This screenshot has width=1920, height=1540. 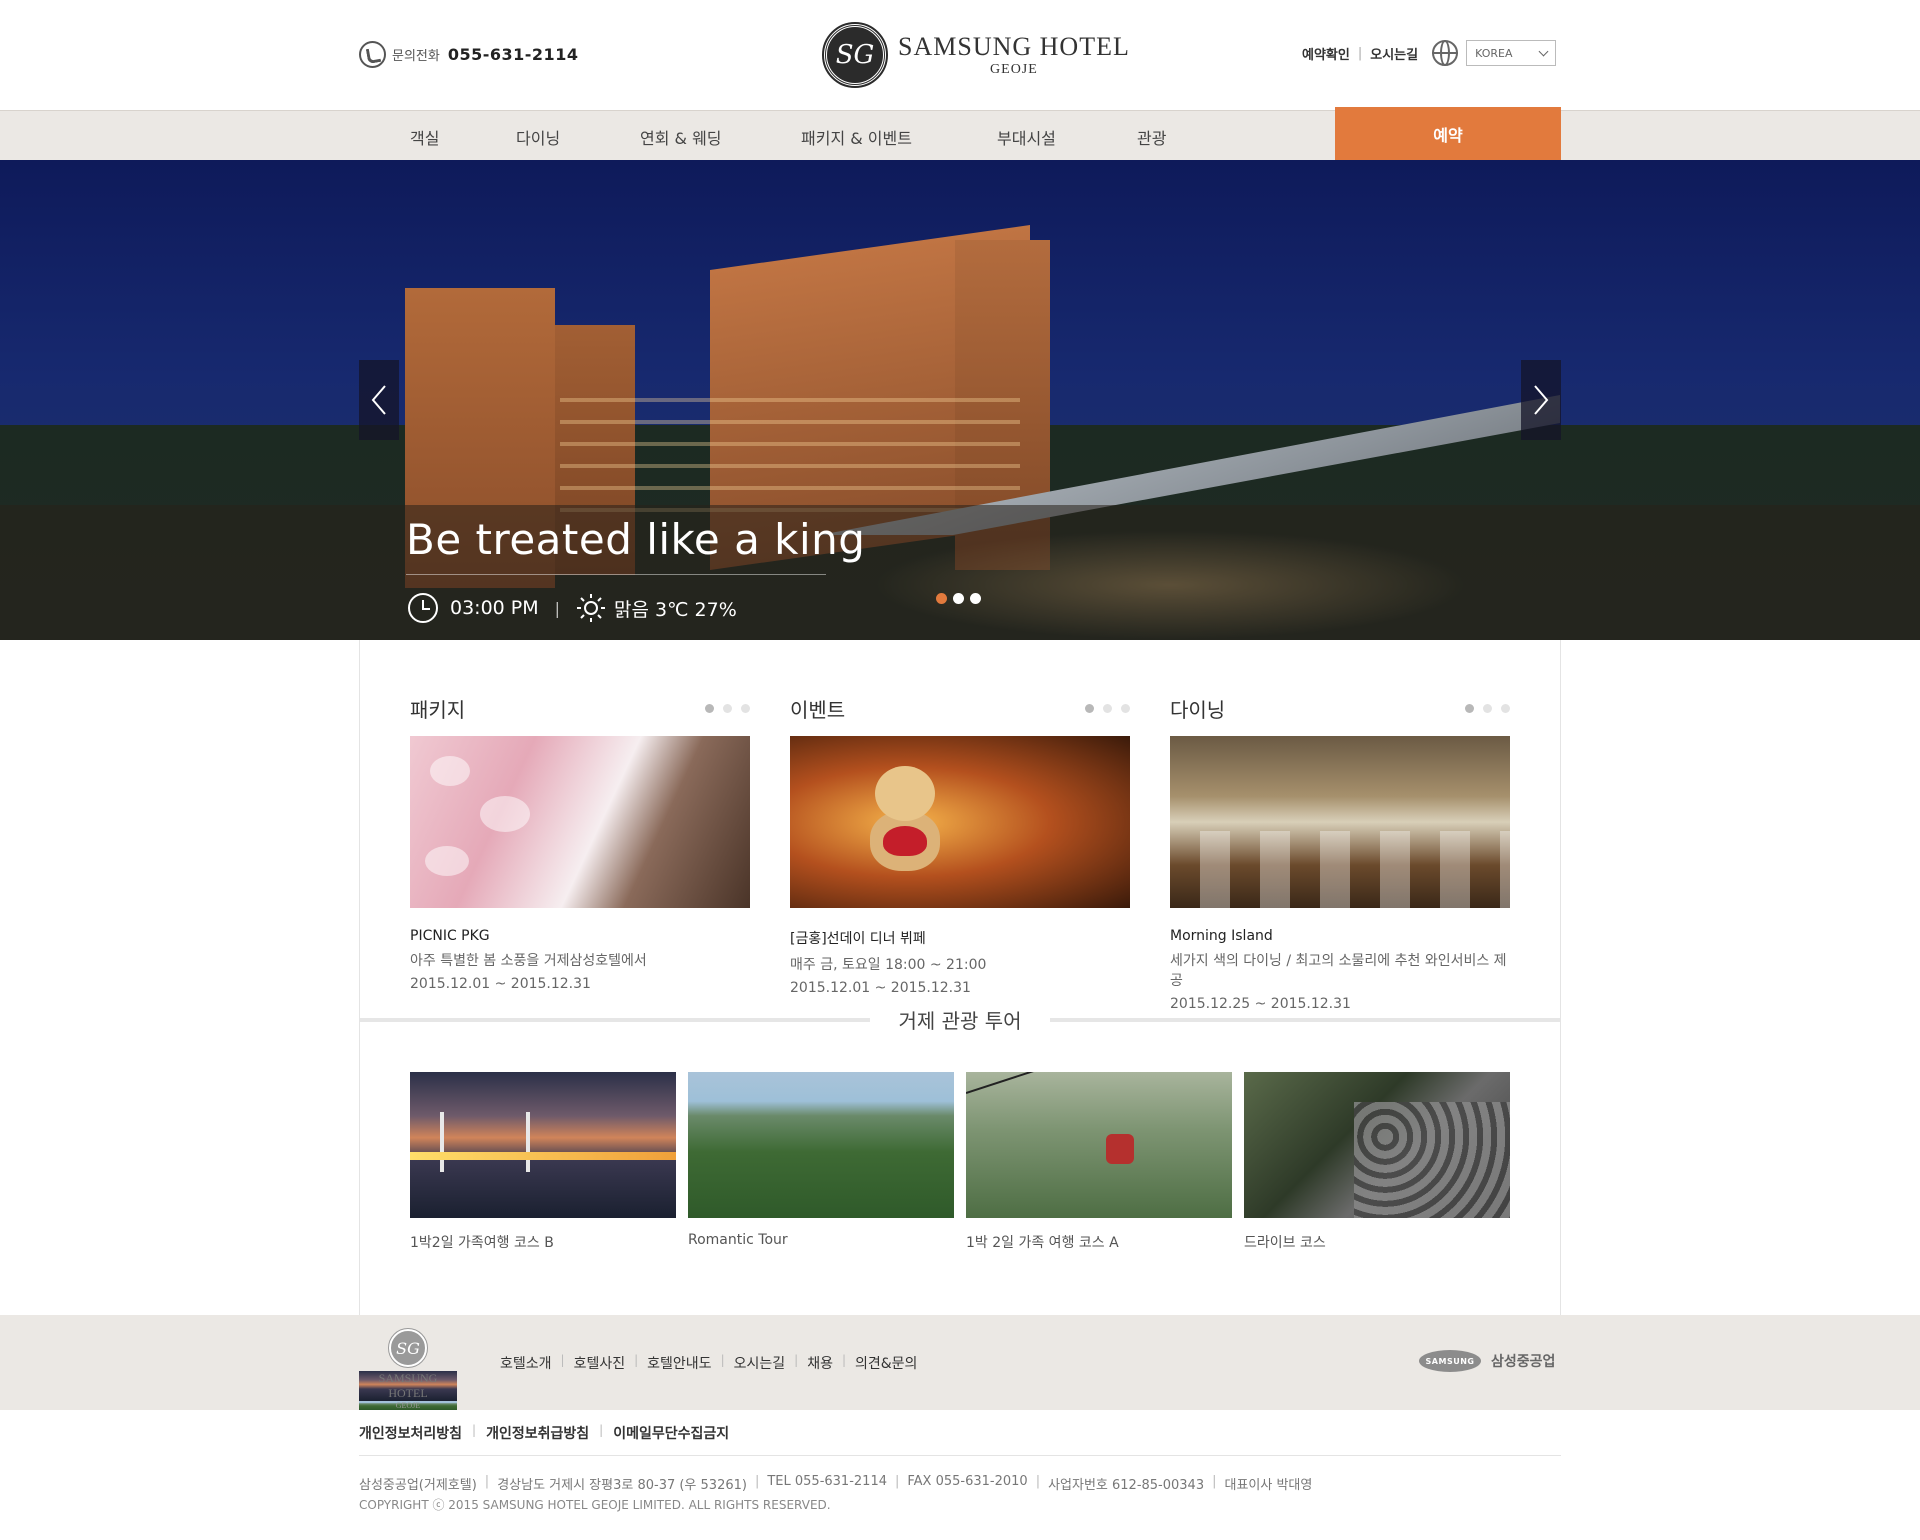 What do you see at coordinates (1448, 134) in the screenshot?
I see `reserve-button: 예약` at bounding box center [1448, 134].